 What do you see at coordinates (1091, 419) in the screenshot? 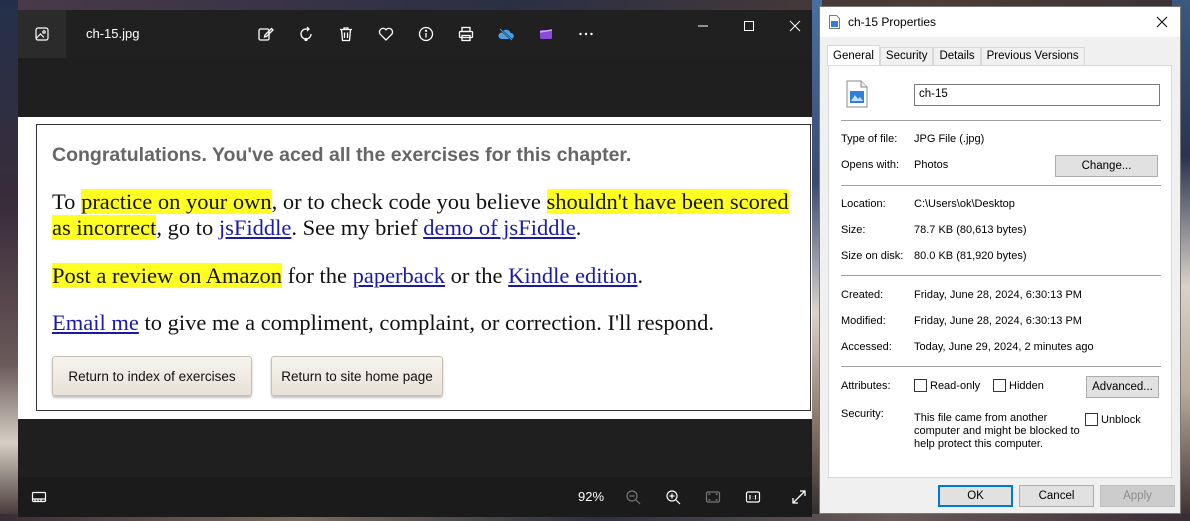
I see `unblock-checkbox-box` at bounding box center [1091, 419].